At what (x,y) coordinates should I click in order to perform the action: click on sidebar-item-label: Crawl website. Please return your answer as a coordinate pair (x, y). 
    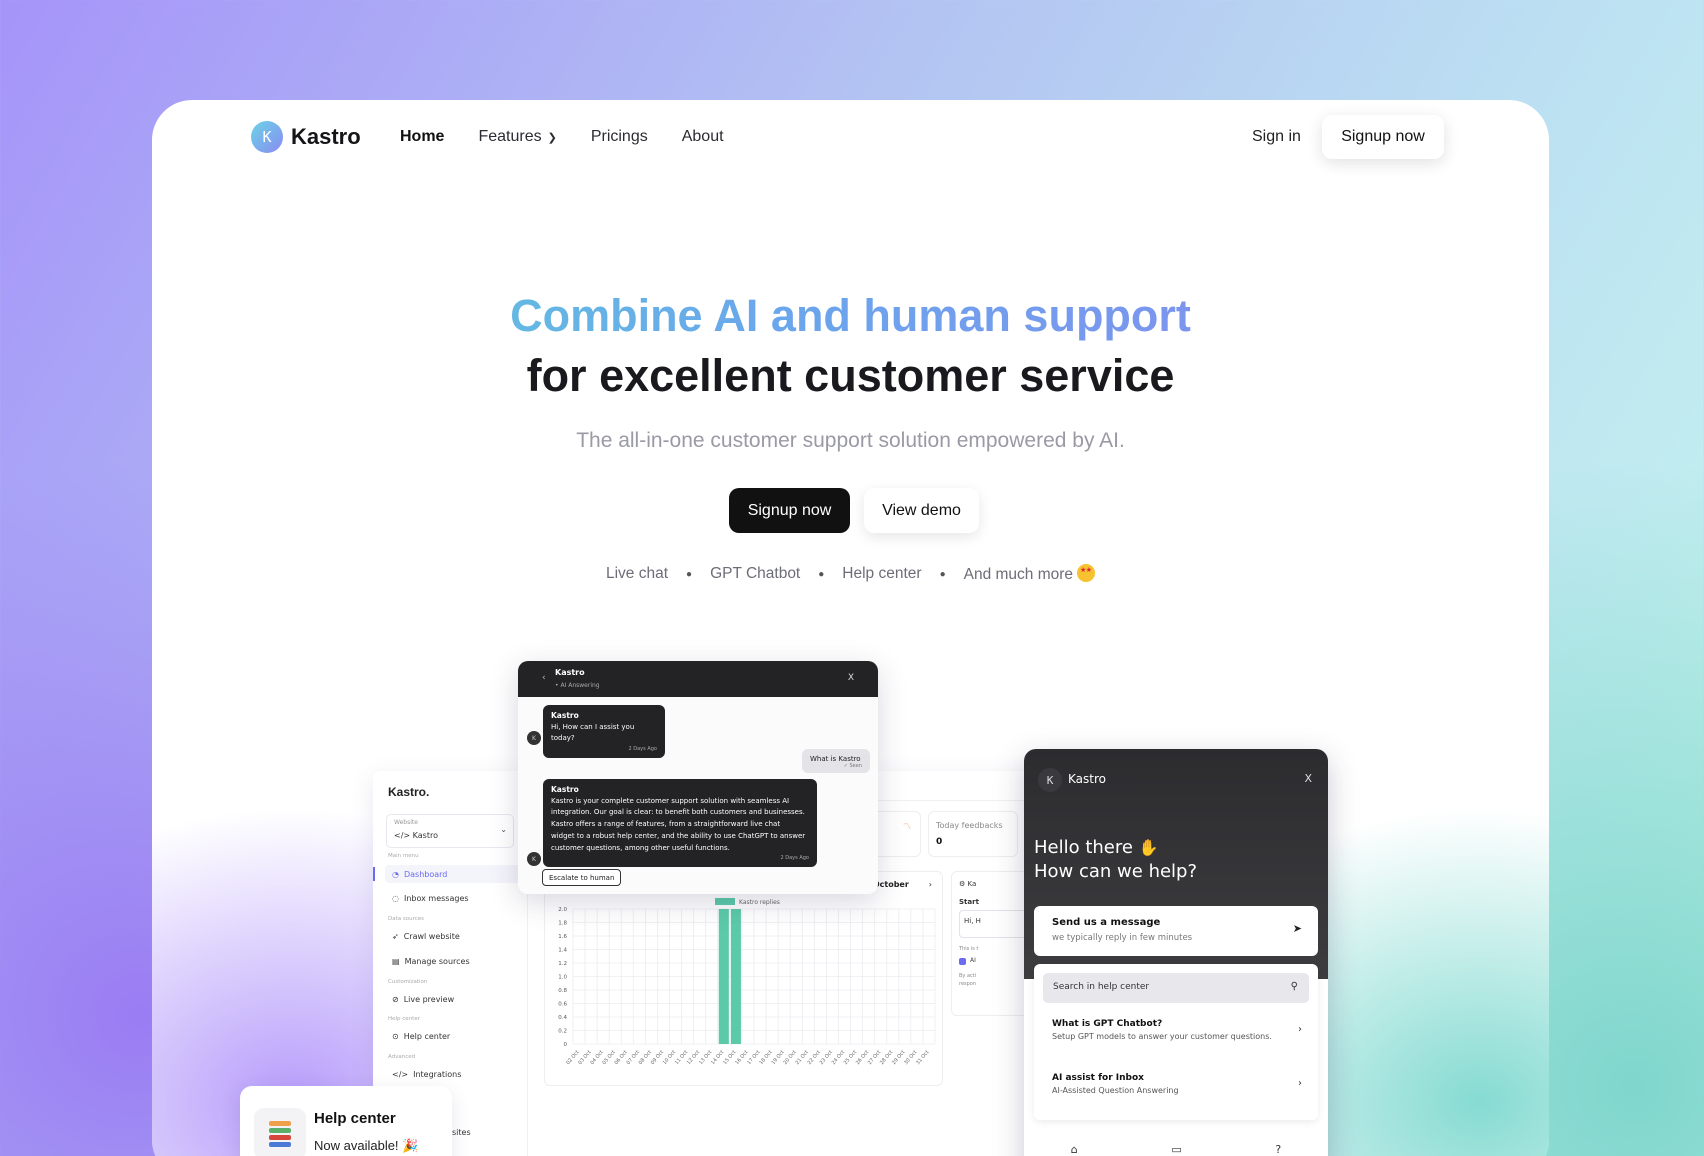
    Looking at the image, I should click on (431, 936).